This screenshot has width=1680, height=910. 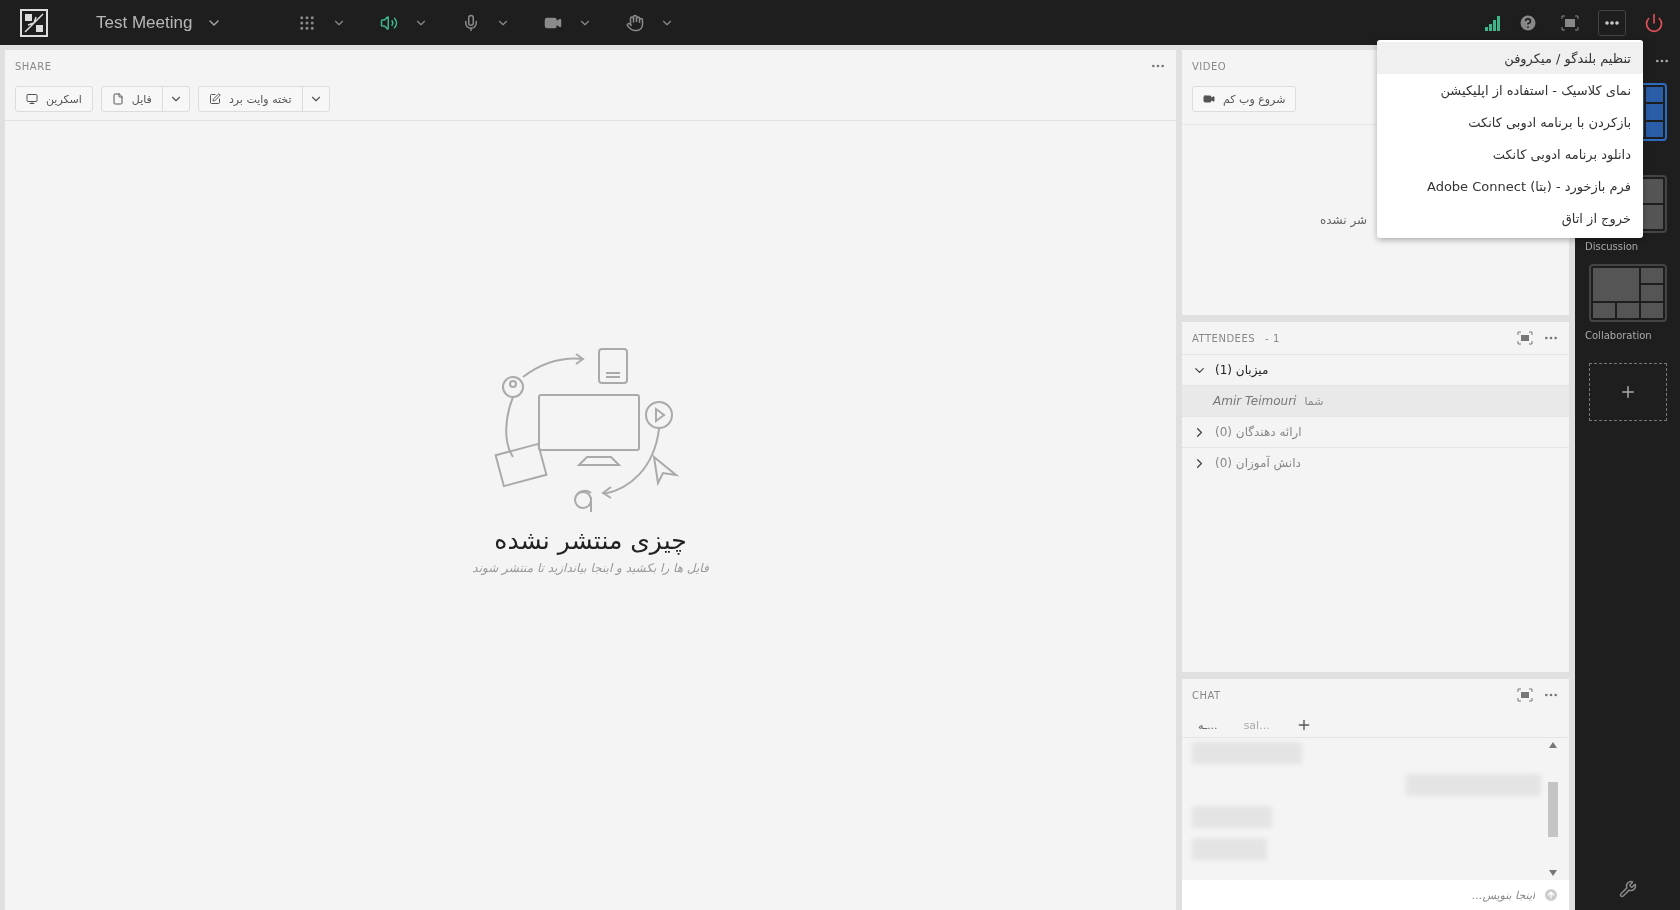 What do you see at coordinates (117, 99) in the screenshot?
I see `file-icon` at bounding box center [117, 99].